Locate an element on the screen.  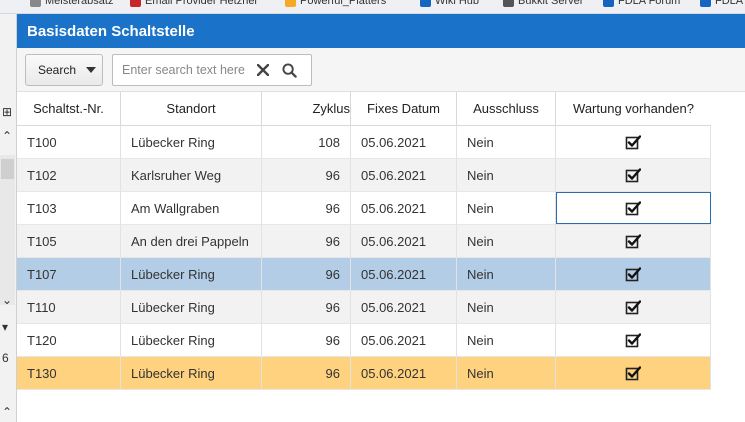
cell-standort: Karlsruher Weg is located at coordinates (191, 175).